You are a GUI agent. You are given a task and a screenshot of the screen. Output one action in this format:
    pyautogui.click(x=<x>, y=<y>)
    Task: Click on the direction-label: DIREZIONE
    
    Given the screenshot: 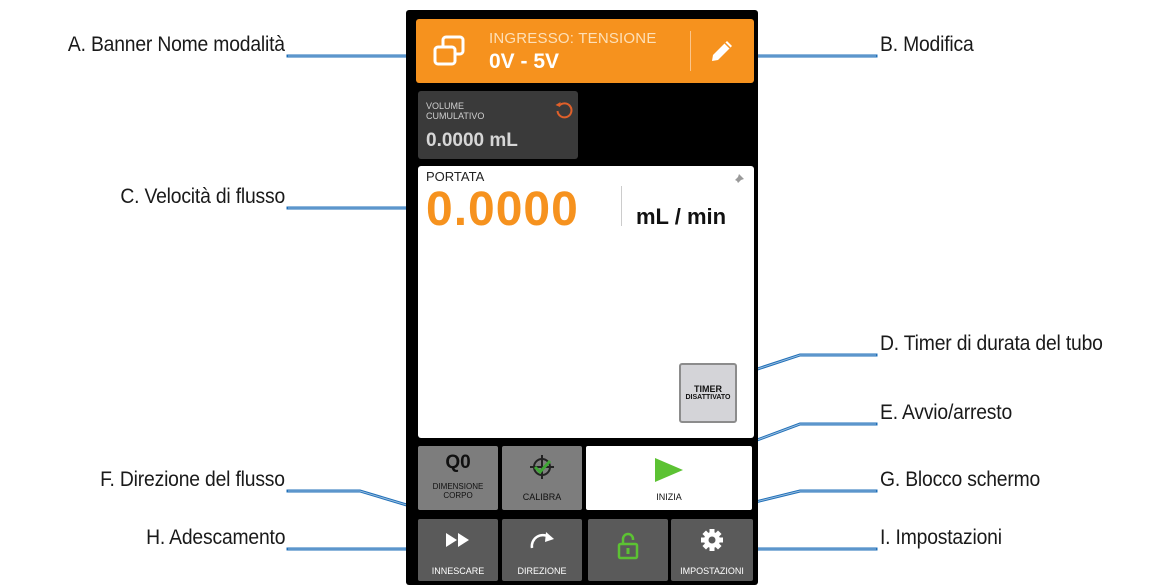 What is the action you would take?
    pyautogui.click(x=542, y=571)
    